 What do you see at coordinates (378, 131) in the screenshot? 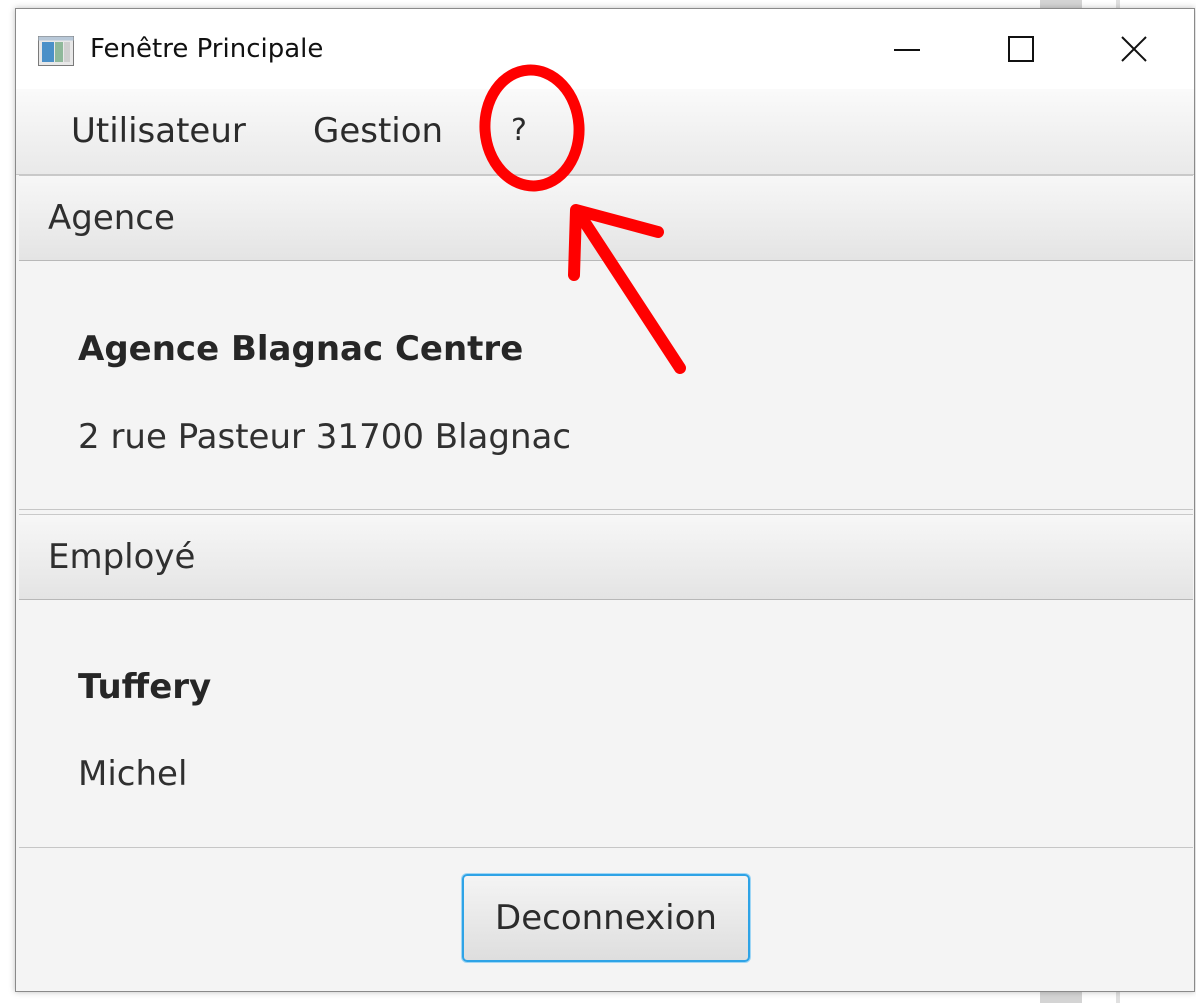
I see `menu-gestion: Gestion` at bounding box center [378, 131].